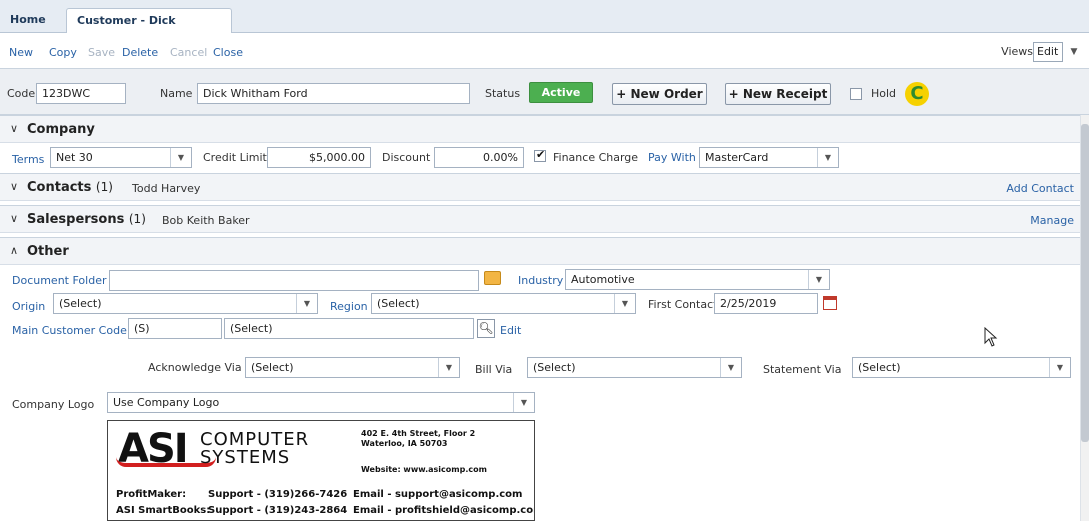 This screenshot has width=1089, height=521. What do you see at coordinates (540, 251) in the screenshot?
I see `section-other: ∧ Other` at bounding box center [540, 251].